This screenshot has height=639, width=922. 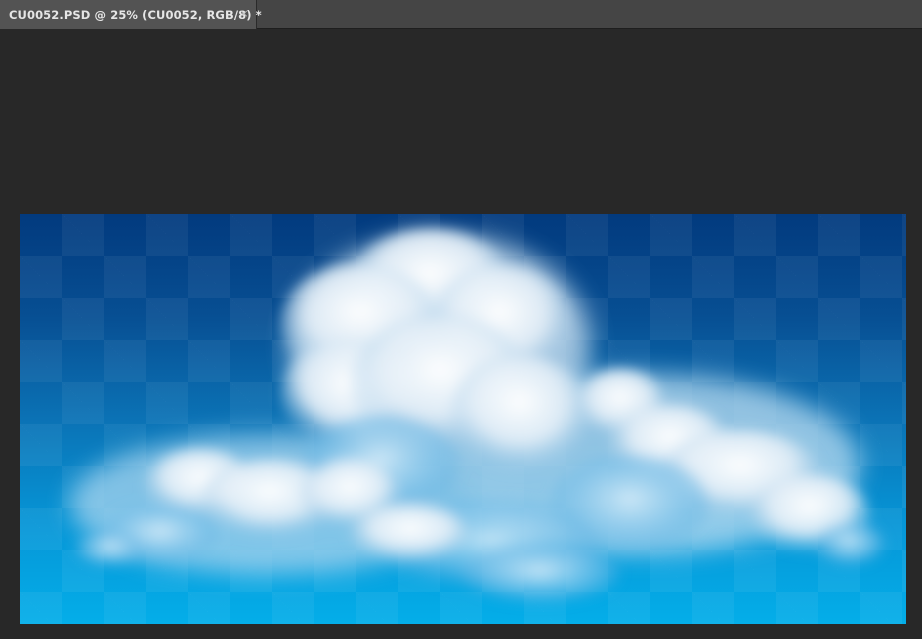 What do you see at coordinates (244, 14) in the screenshot?
I see `close-icon: ×` at bounding box center [244, 14].